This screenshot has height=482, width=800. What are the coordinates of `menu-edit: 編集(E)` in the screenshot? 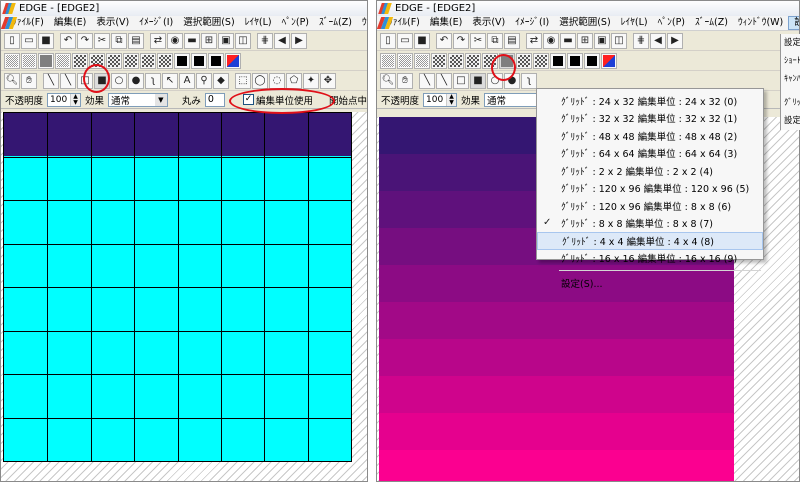 It's located at (70, 23).